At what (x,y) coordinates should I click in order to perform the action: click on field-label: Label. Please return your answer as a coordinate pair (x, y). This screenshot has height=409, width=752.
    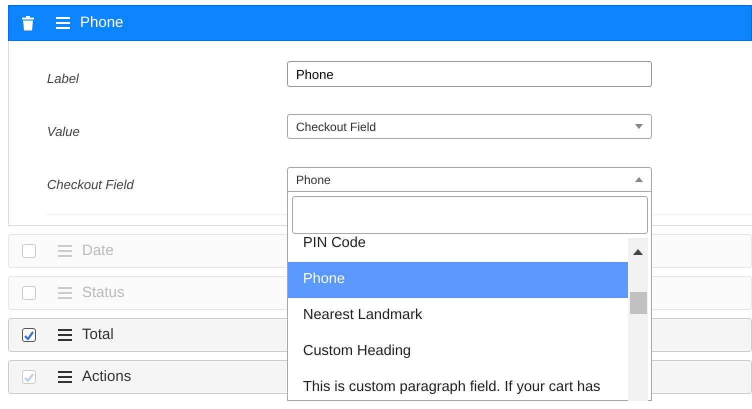
    Looking at the image, I should click on (63, 79).